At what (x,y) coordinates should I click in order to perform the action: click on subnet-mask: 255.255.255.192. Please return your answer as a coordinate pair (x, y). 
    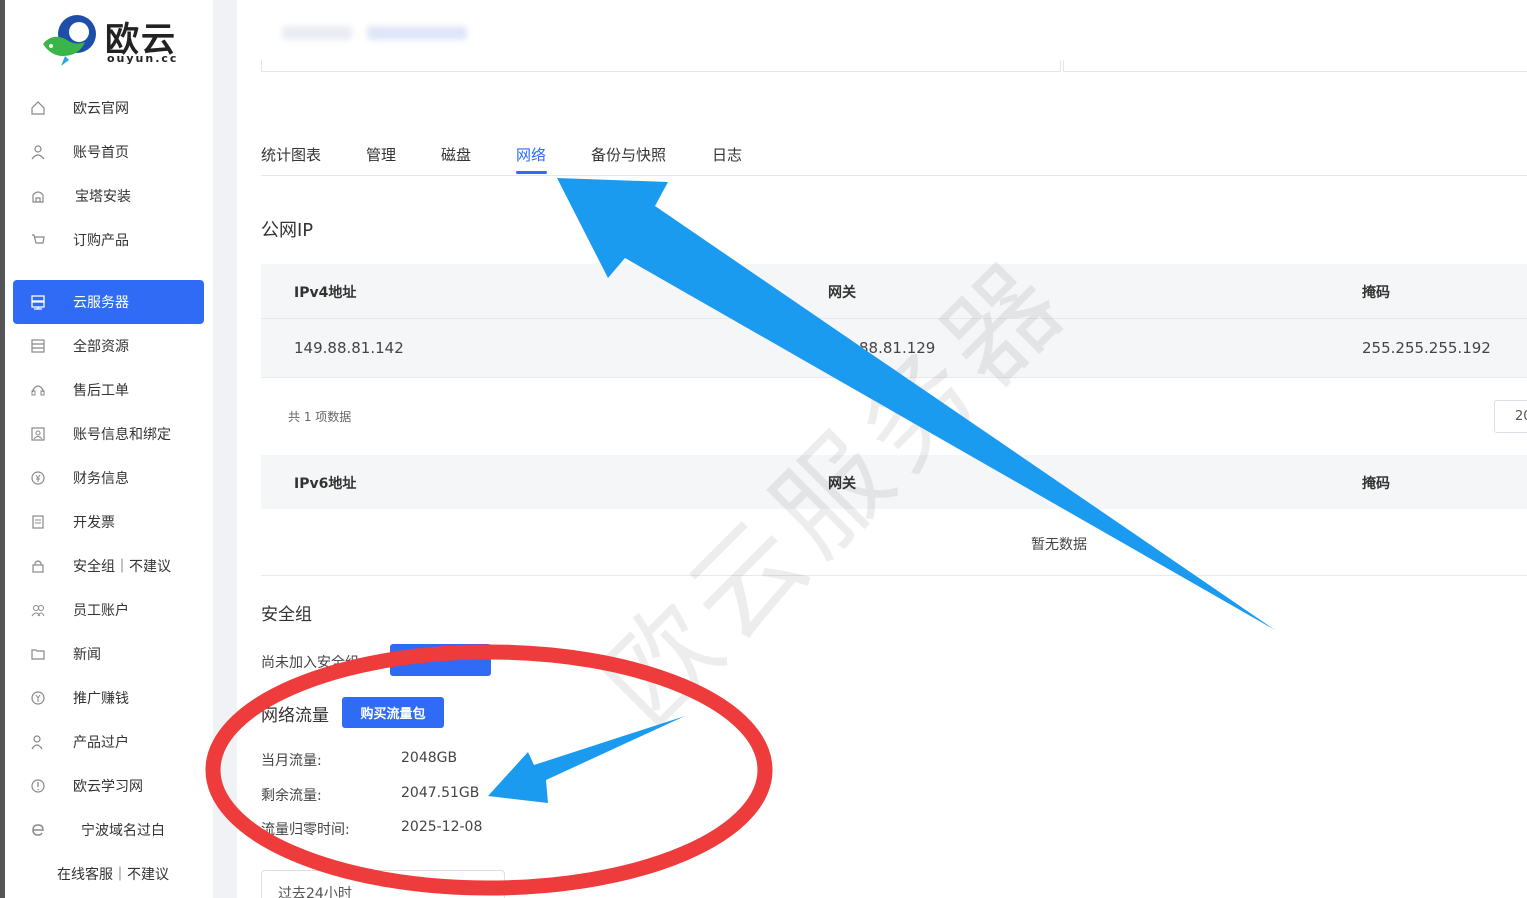
    Looking at the image, I should click on (1426, 348).